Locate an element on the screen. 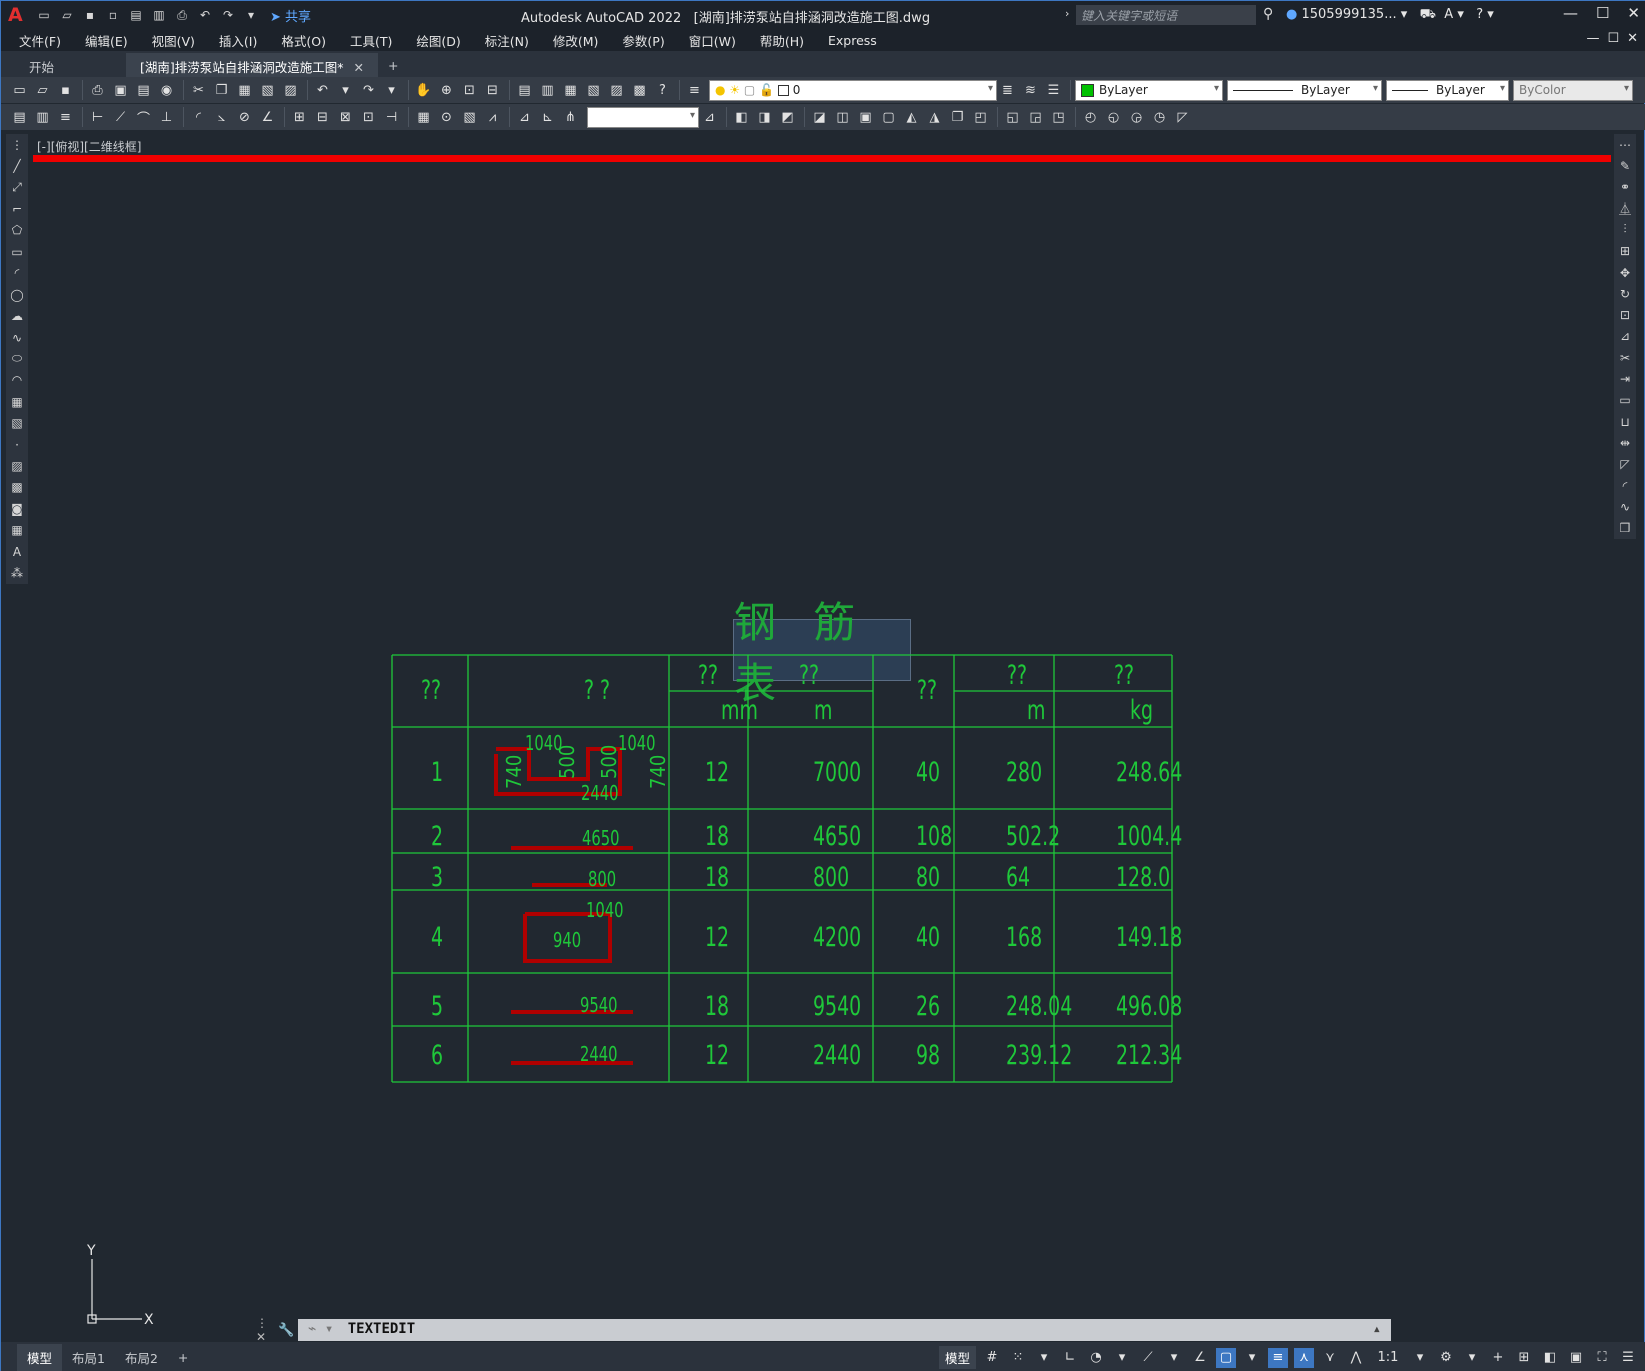  polyline-icon: ⌐ is located at coordinates (17, 208).